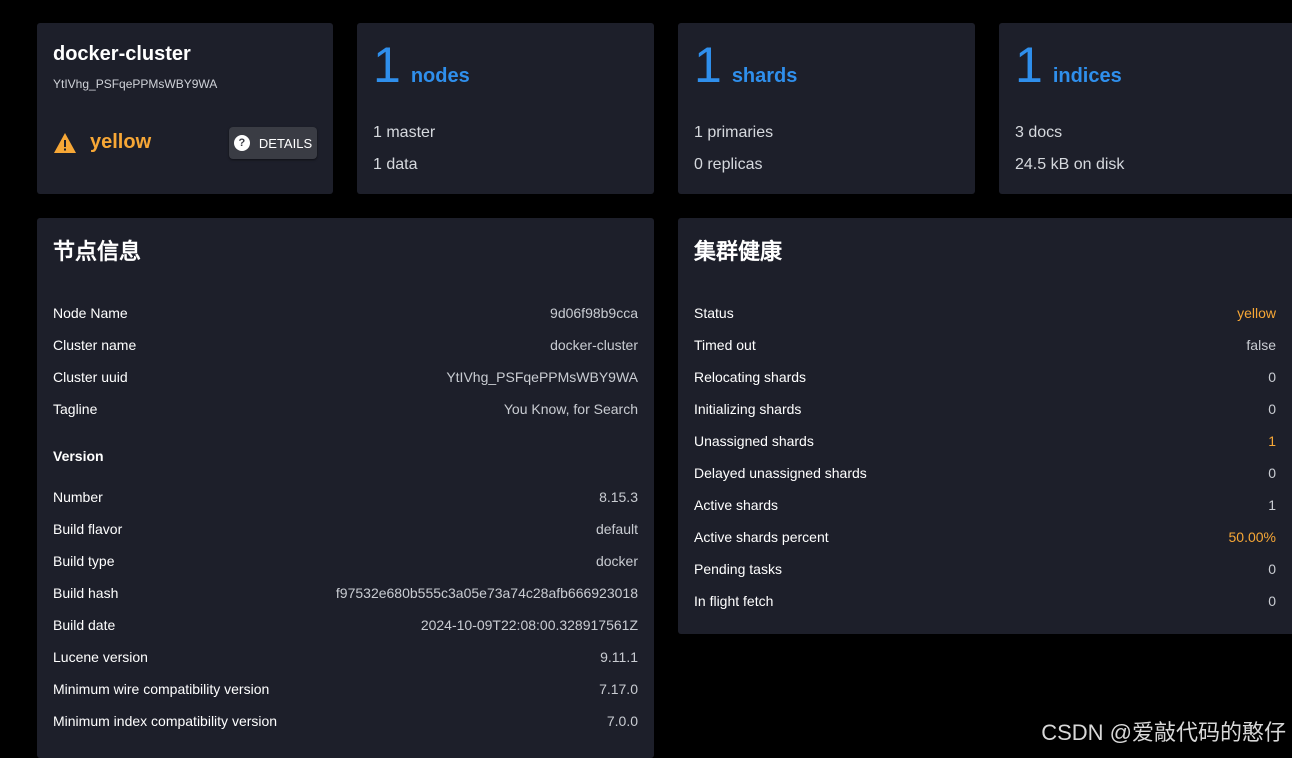 The image size is (1292, 758). I want to click on health-row: Pending tasks 0, so click(985, 569).